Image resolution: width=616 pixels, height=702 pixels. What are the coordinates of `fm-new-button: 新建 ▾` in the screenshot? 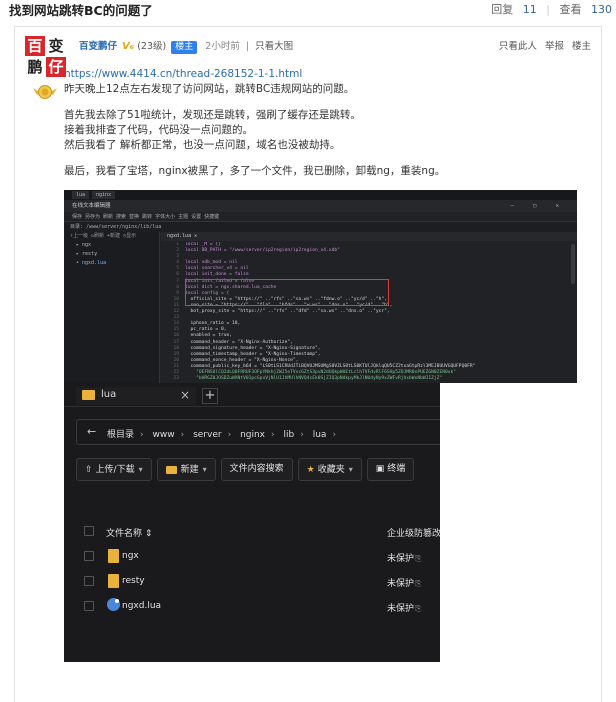 It's located at (186, 469).